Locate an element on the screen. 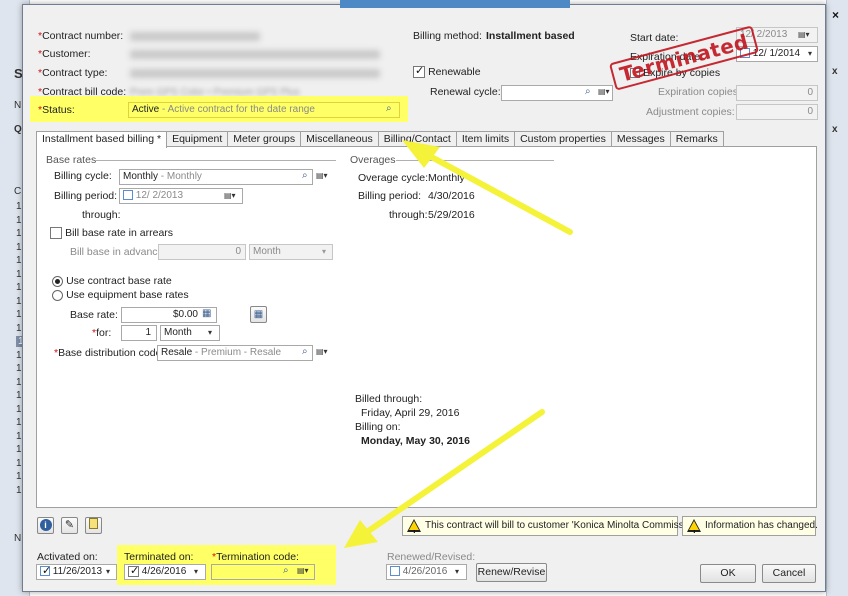 The image size is (848, 596). tab-remarks: Remarks is located at coordinates (696, 139).